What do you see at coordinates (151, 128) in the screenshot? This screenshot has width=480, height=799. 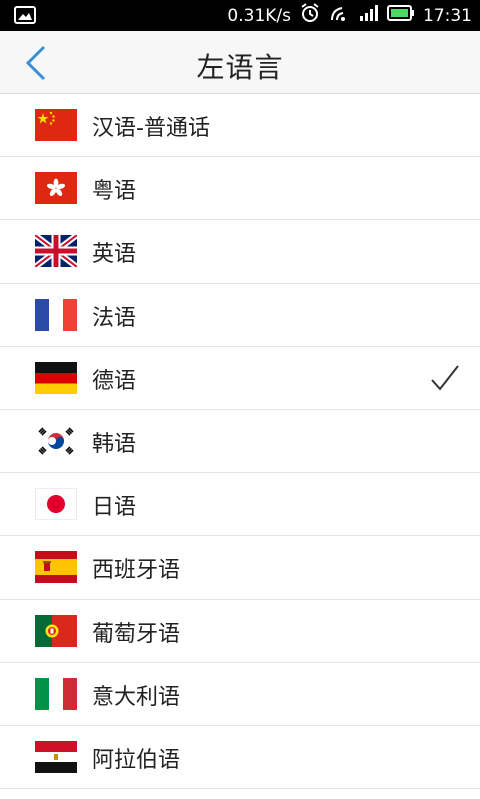 I see `language-label: 汉语-普通话` at bounding box center [151, 128].